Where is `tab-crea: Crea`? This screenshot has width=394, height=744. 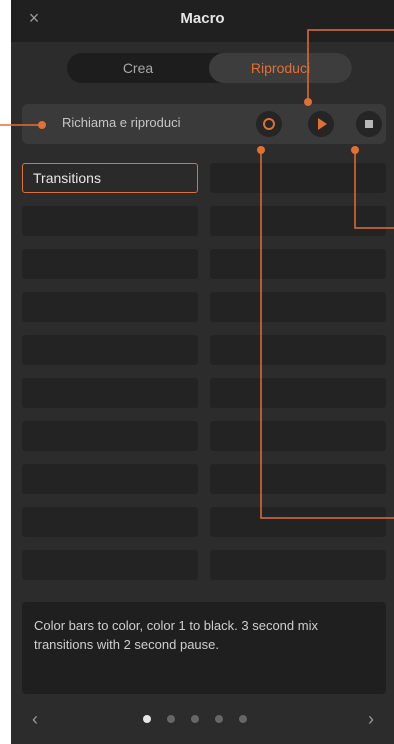 tab-crea: Crea is located at coordinates (138, 68).